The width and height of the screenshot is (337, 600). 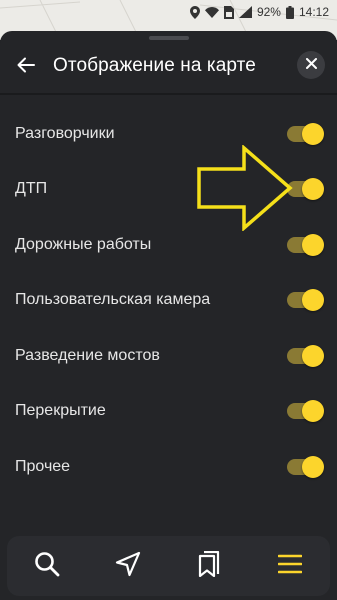 I want to click on setting-label: ДТП, so click(x=31, y=189).